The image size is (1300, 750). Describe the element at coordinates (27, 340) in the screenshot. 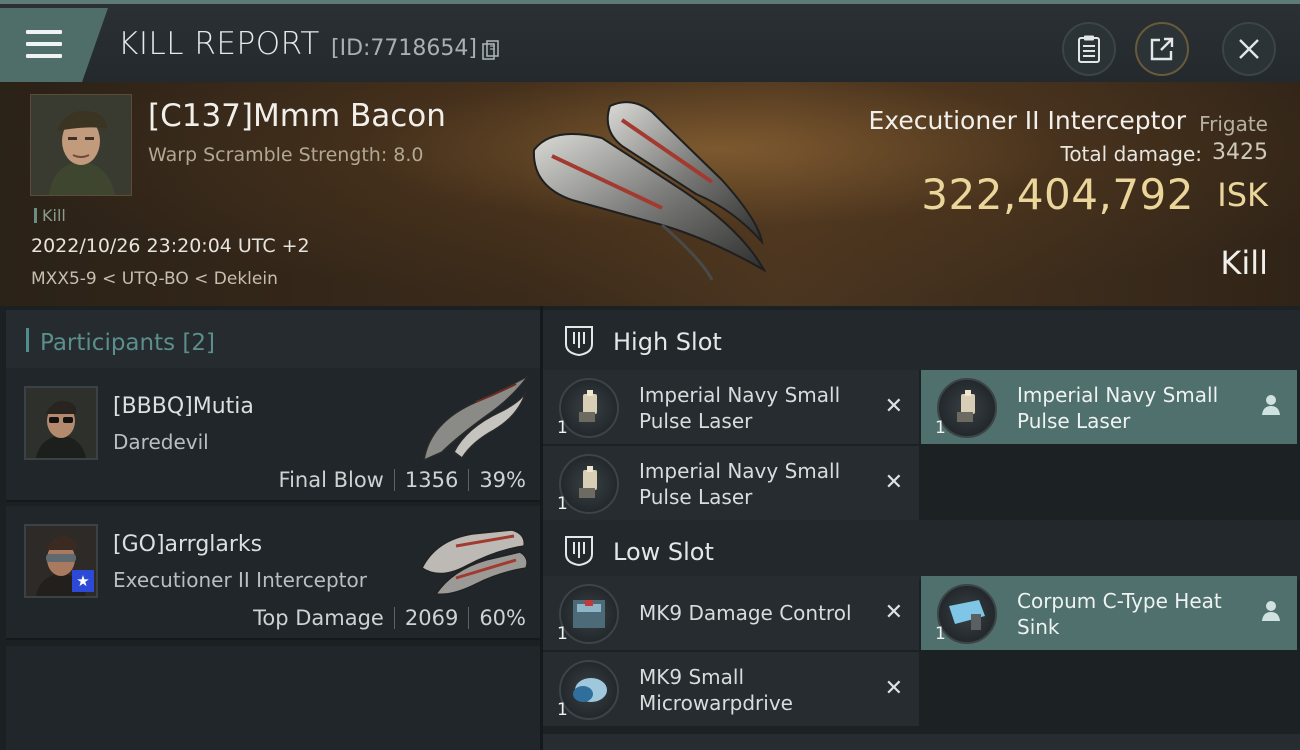

I see `header-accent-bar` at that location.